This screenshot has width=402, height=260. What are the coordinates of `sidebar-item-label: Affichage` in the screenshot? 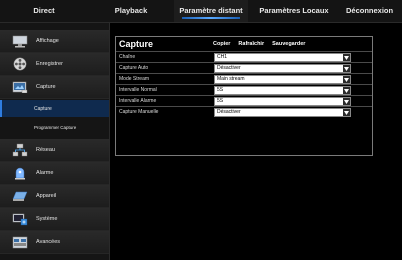 It's located at (47, 41).